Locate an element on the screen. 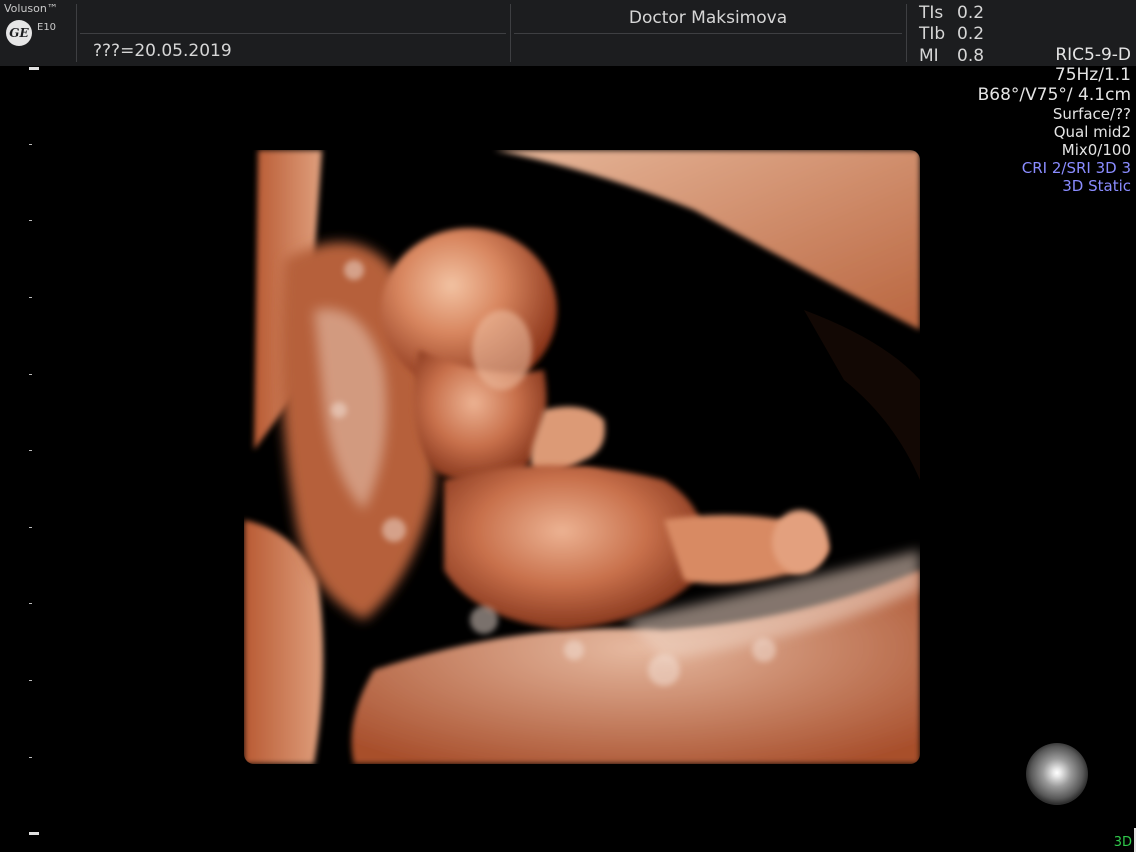  index-tis: TIs 0.2 is located at coordinates (951, 13).